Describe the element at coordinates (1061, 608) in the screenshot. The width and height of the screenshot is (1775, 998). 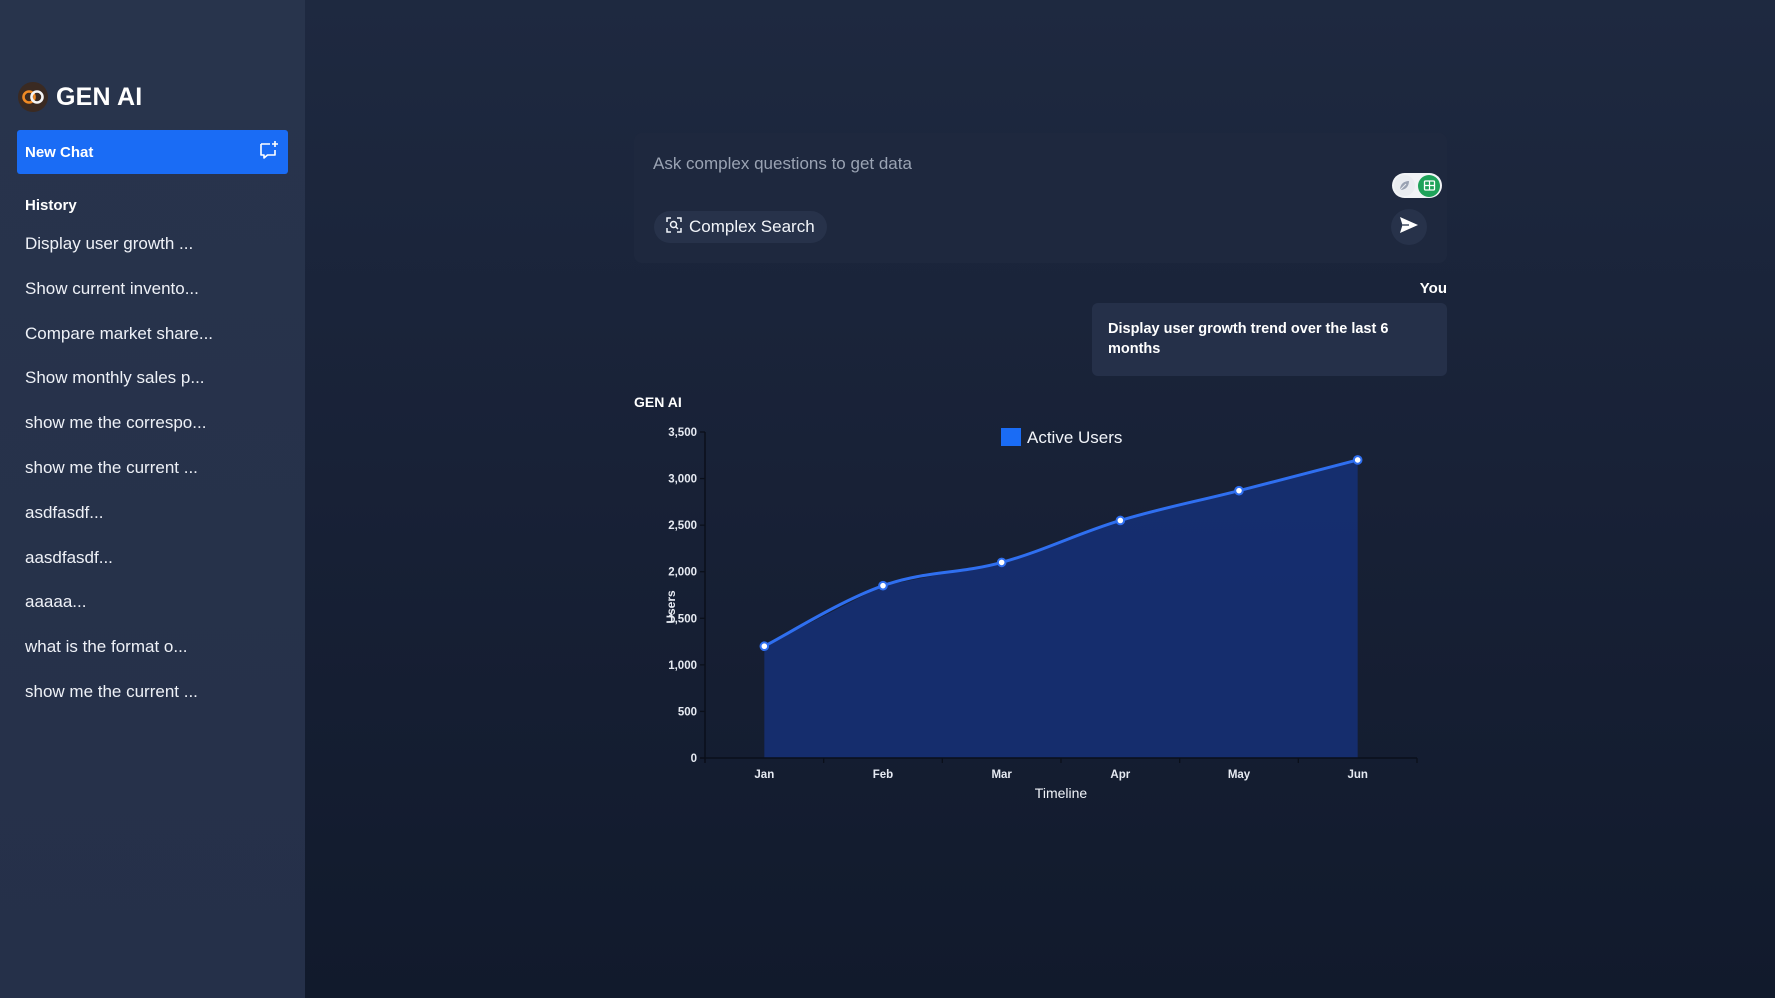
I see `series-area` at that location.